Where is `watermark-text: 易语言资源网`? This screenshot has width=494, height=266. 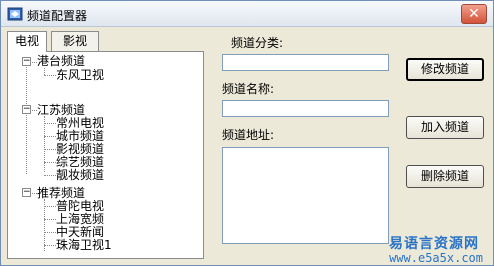
watermark-text: 易语言资源网 is located at coordinates (434, 244).